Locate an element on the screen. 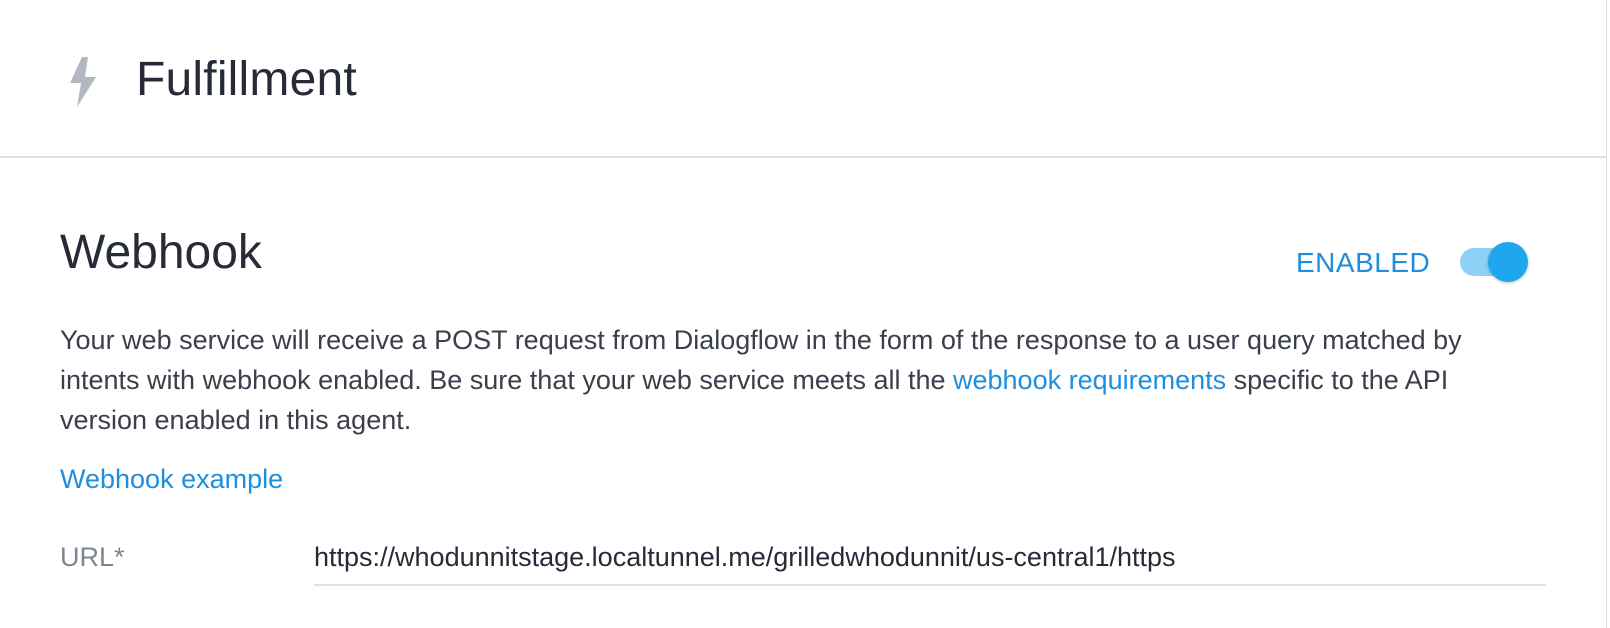 The image size is (1610, 628). page-title: Fulfillment is located at coordinates (246, 79).